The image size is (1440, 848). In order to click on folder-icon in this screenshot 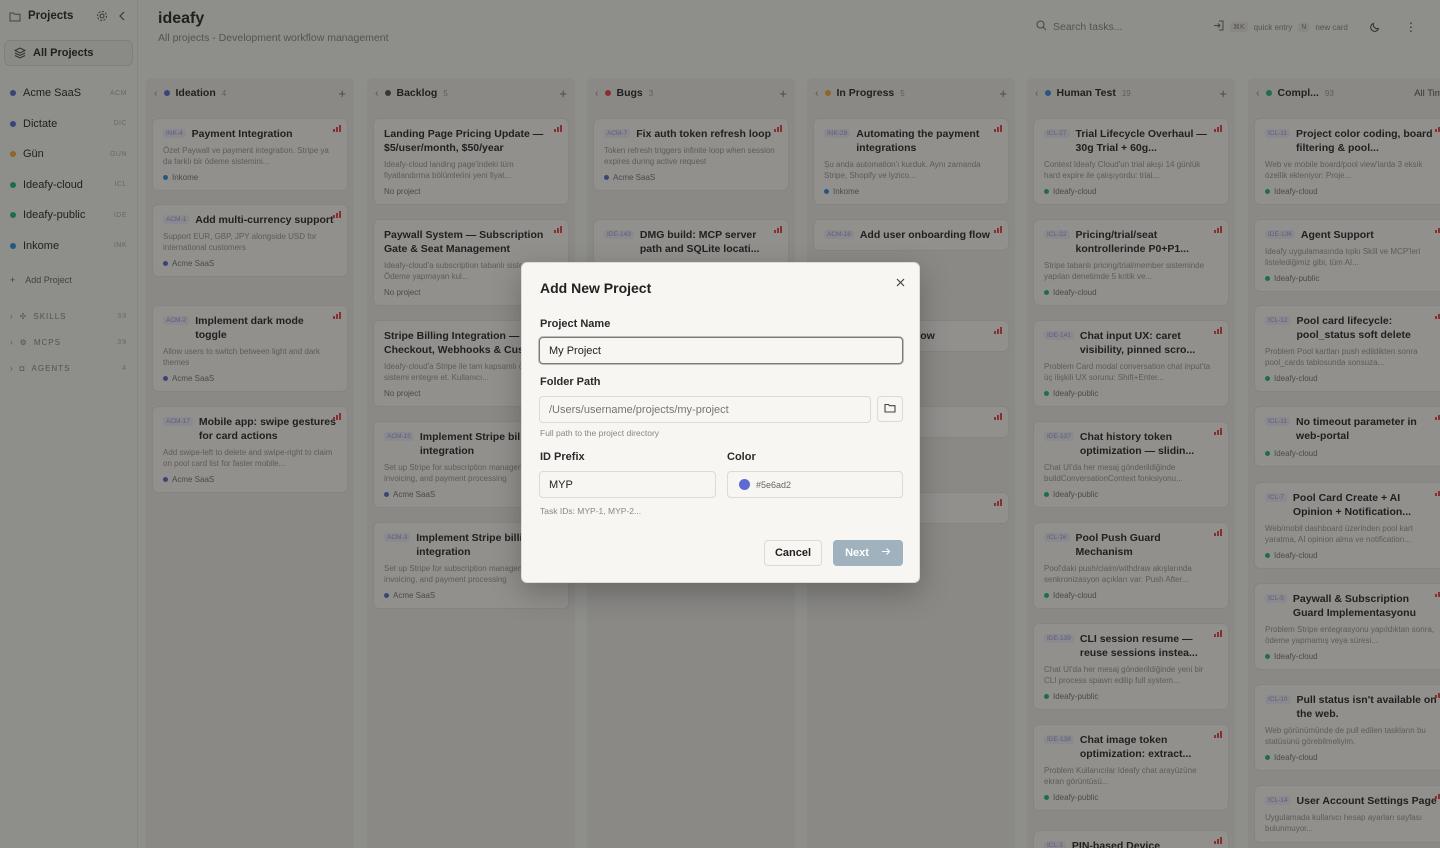, I will do `click(890, 409)`.